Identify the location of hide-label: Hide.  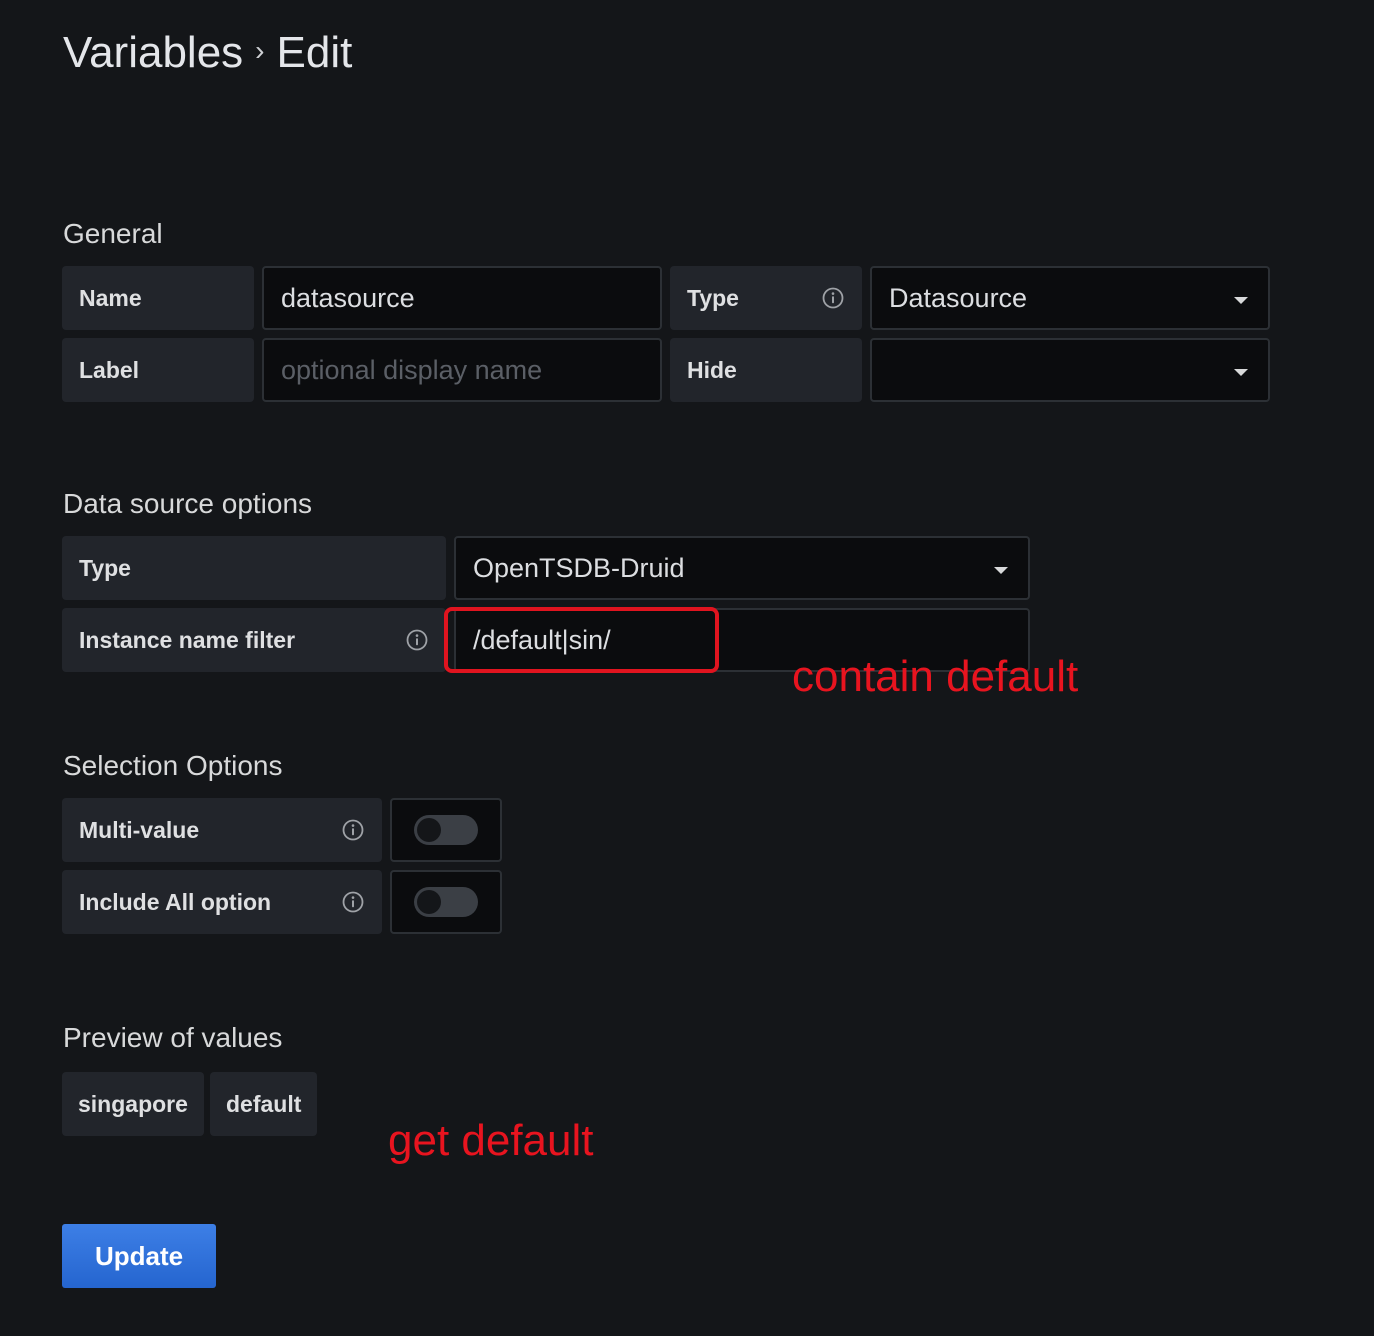
(766, 370).